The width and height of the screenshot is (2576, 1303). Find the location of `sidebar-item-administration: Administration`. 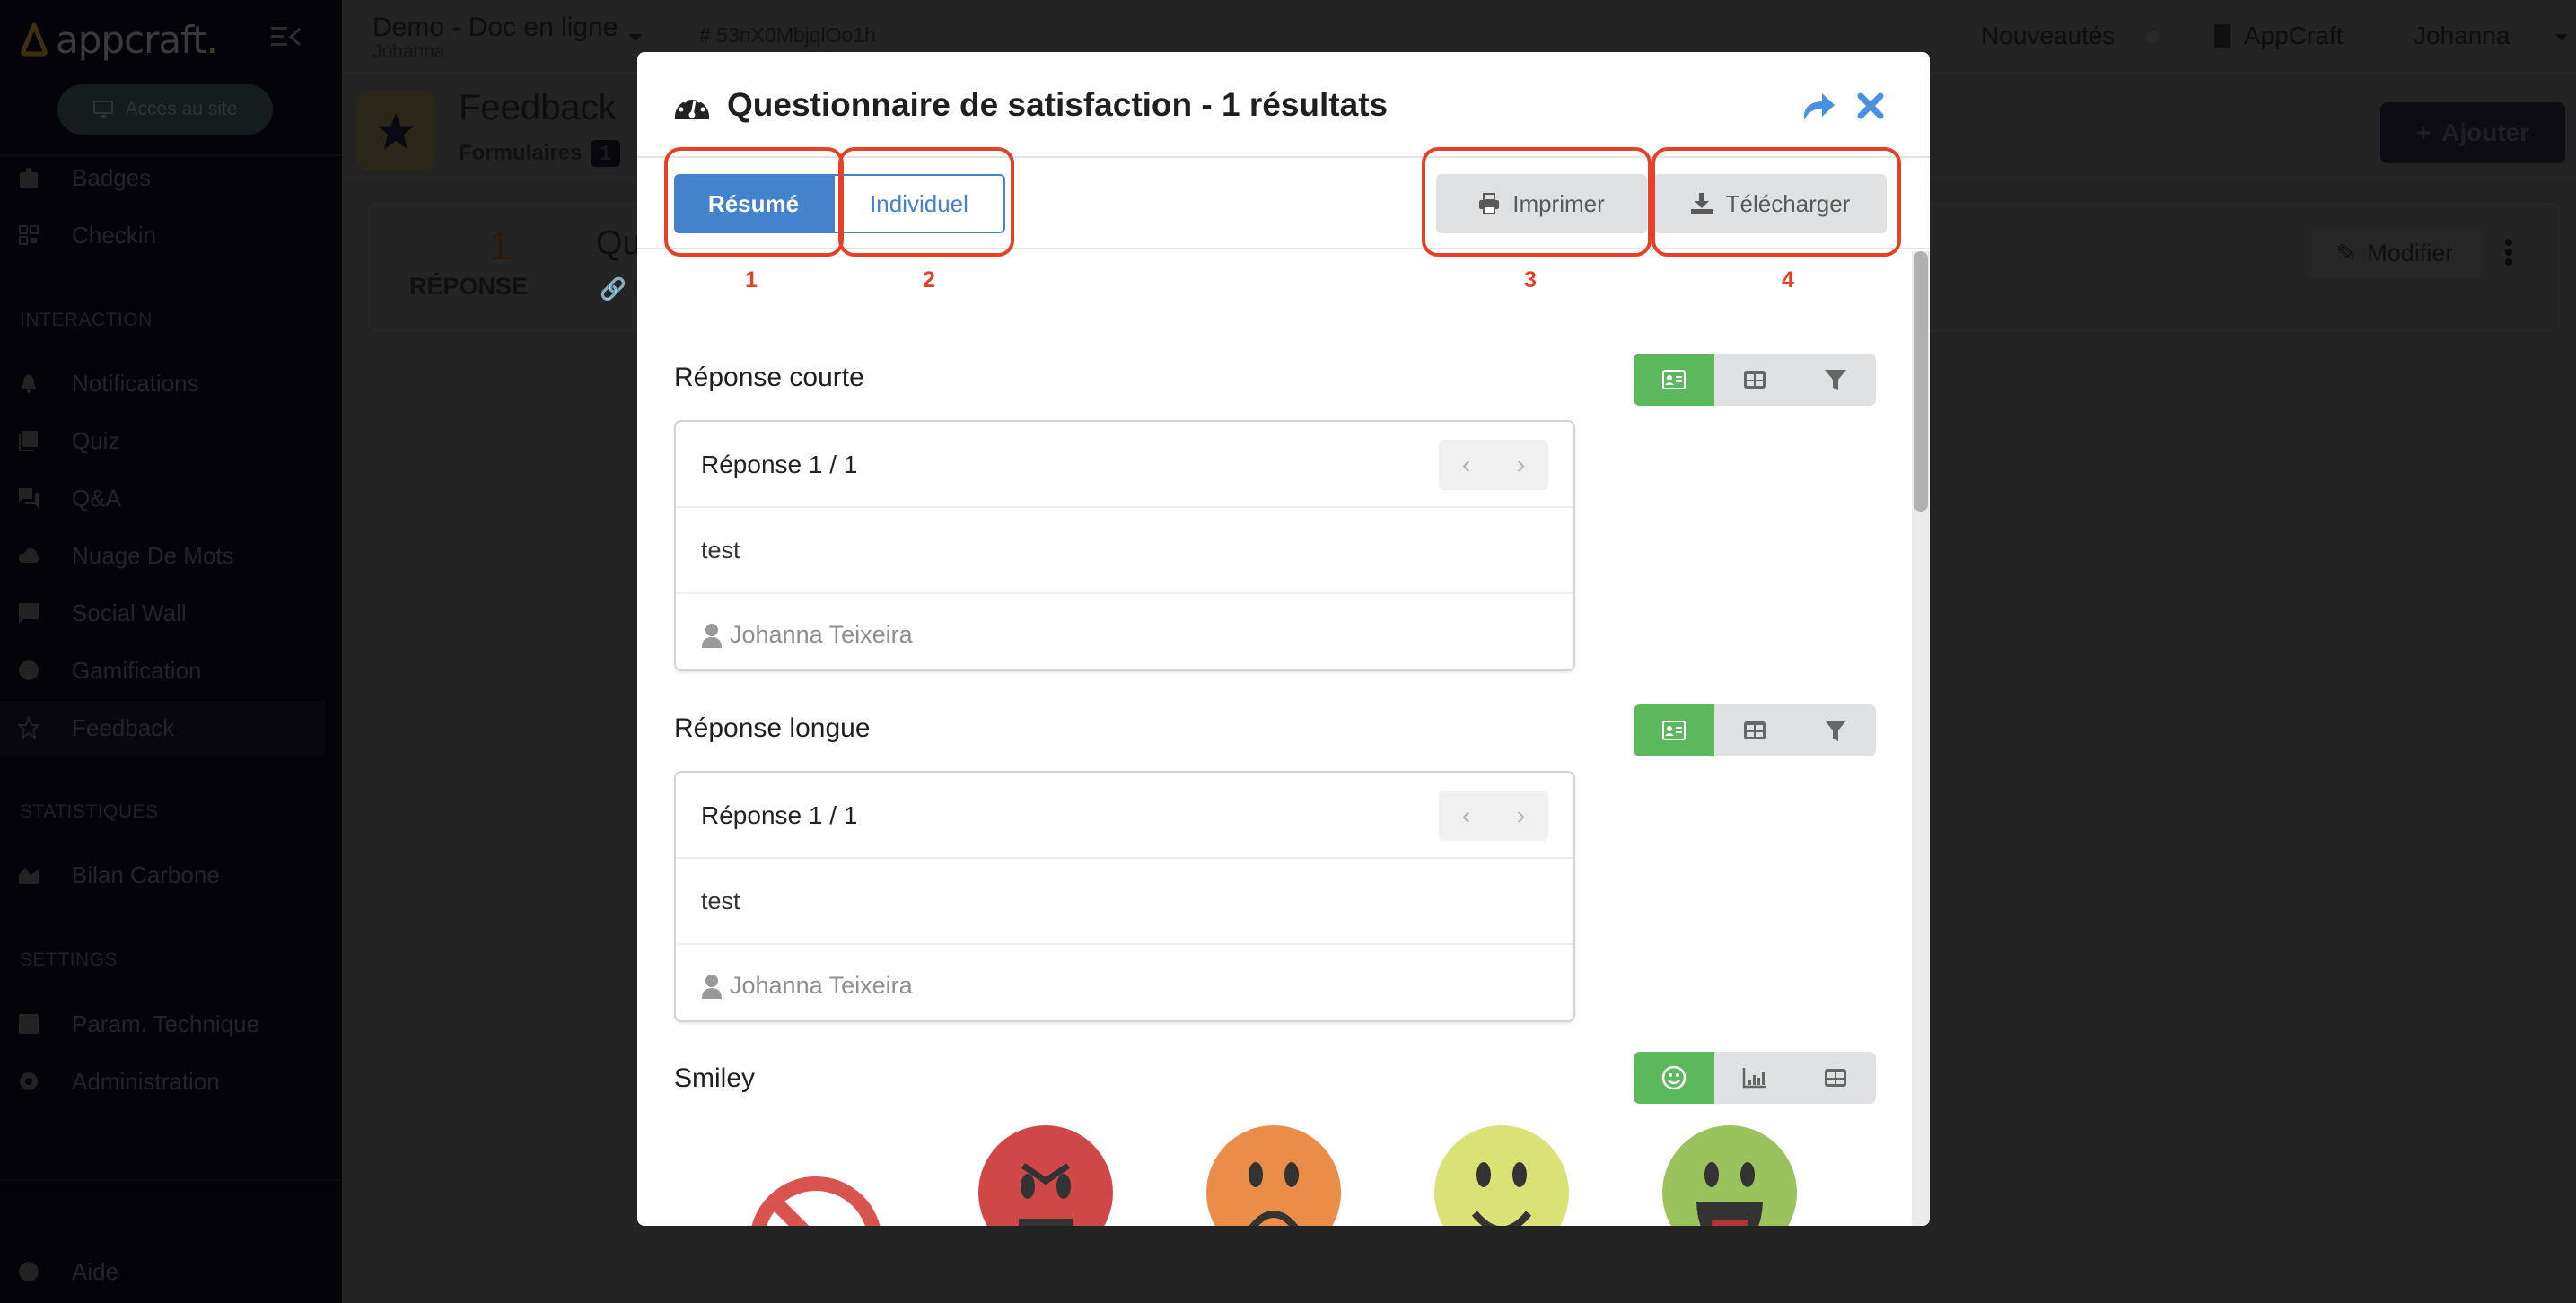

sidebar-item-administration: Administration is located at coordinates (162, 1081).